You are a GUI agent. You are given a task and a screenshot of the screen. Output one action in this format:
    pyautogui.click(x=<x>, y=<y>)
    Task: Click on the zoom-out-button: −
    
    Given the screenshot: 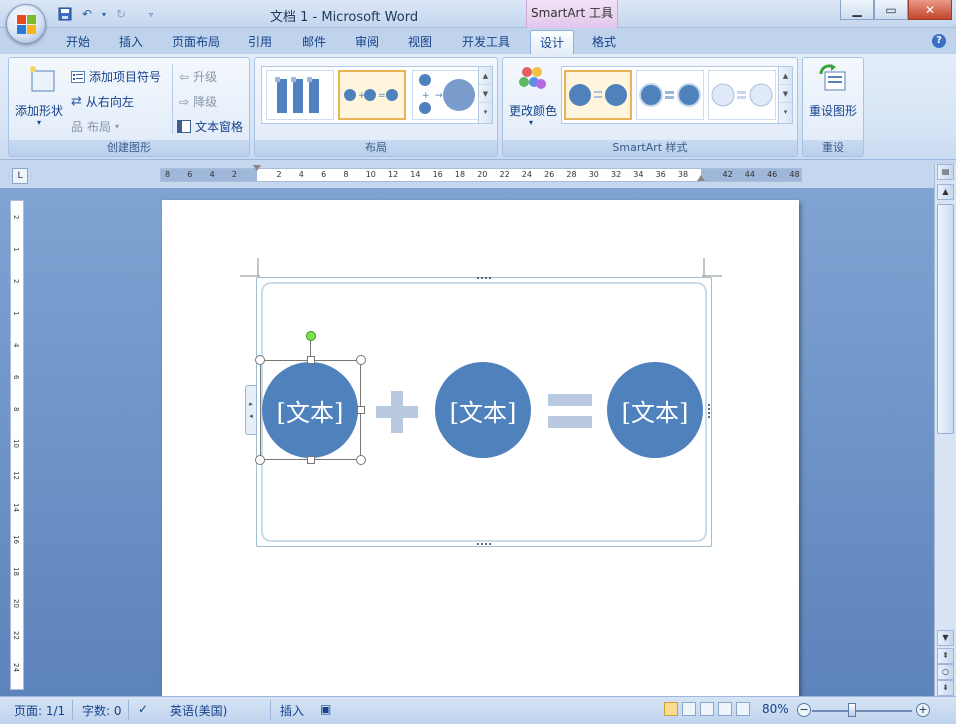 What is the action you would take?
    pyautogui.click(x=804, y=710)
    